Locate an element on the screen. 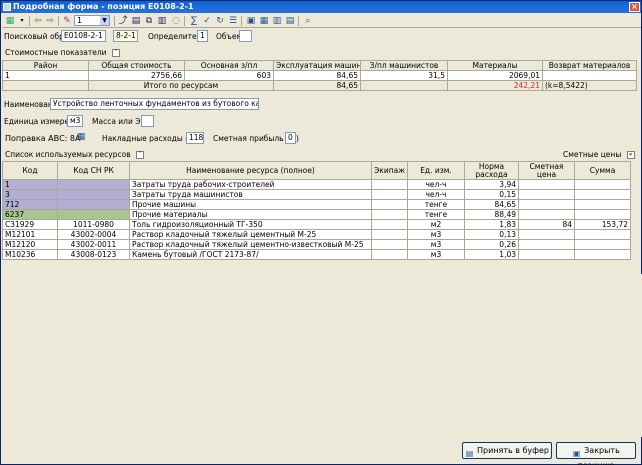 The width and height of the screenshot is (642, 465). list-icon: ☰ is located at coordinates (233, 21).